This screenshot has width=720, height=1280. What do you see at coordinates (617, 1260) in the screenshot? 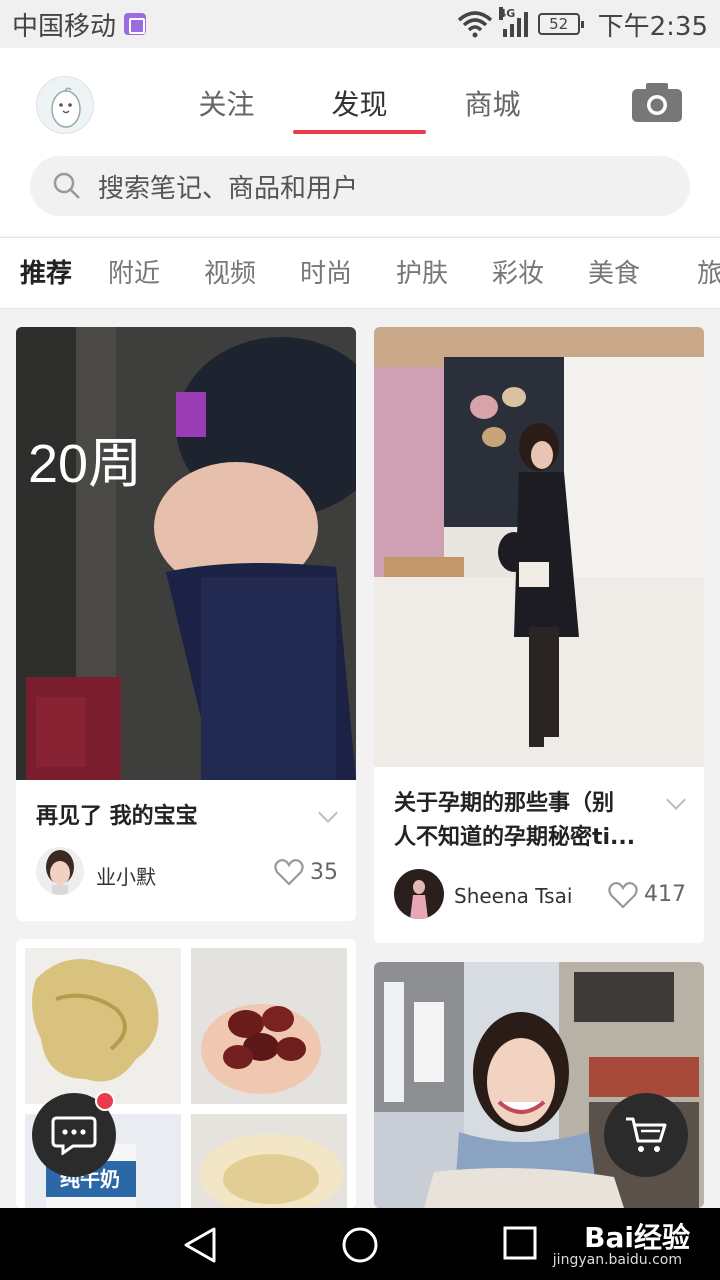
I see `watermark-url: jingyan.baidu.com` at bounding box center [617, 1260].